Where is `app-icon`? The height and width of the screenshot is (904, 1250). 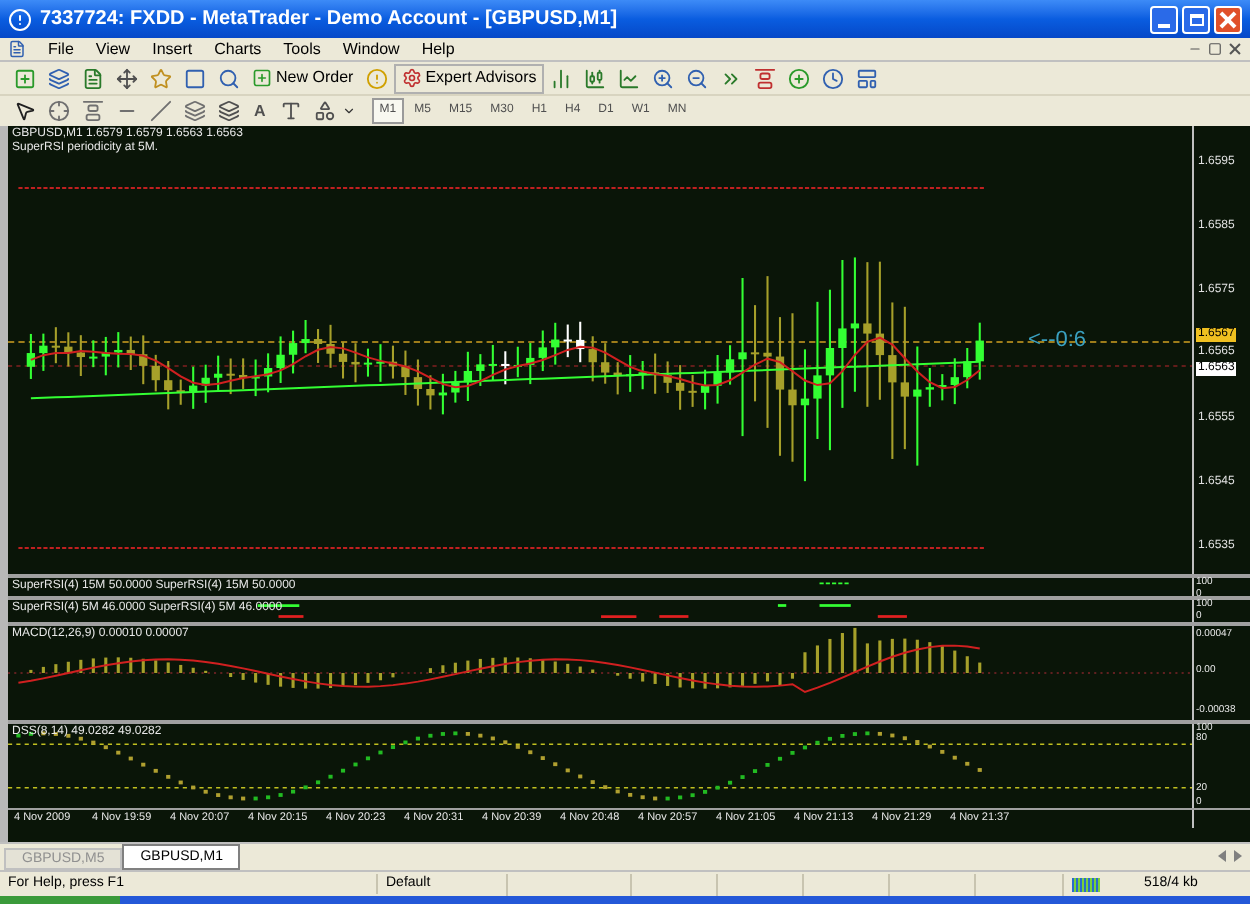 app-icon is located at coordinates (20, 19).